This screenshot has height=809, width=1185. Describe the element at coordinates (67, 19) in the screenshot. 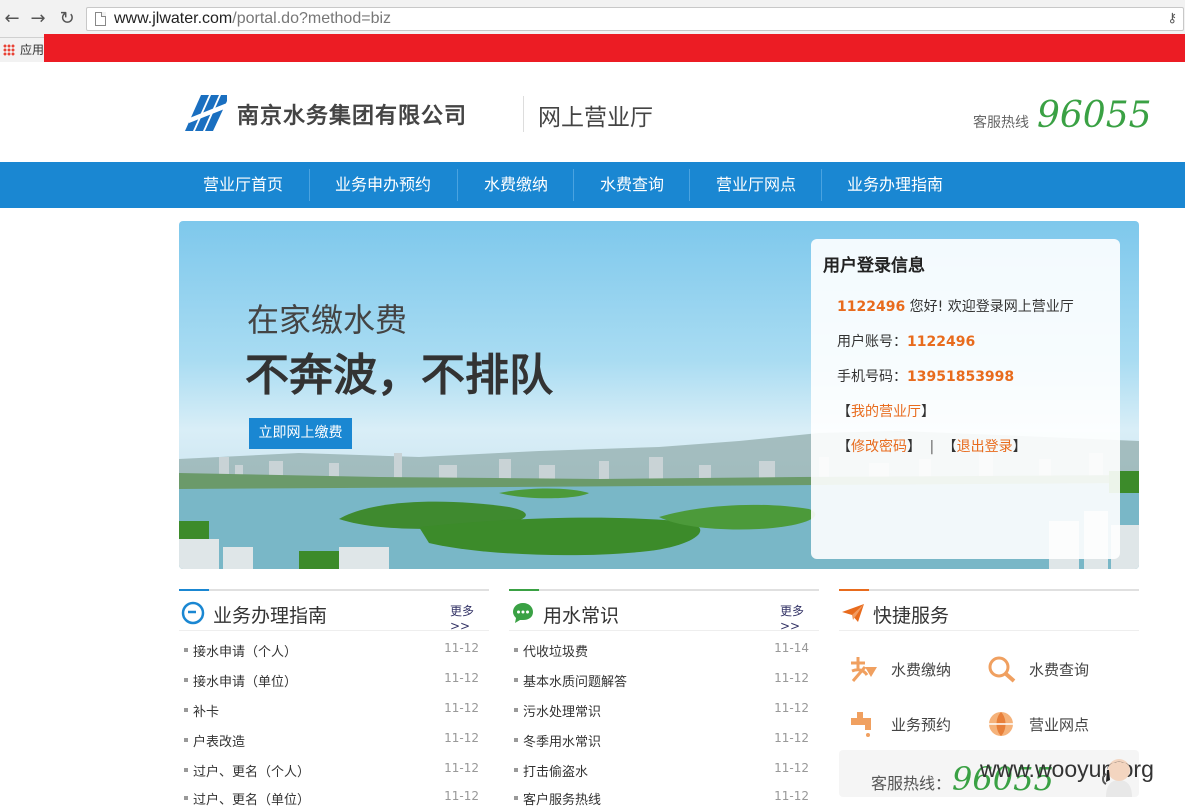

I see `reload-icon: ↻` at that location.